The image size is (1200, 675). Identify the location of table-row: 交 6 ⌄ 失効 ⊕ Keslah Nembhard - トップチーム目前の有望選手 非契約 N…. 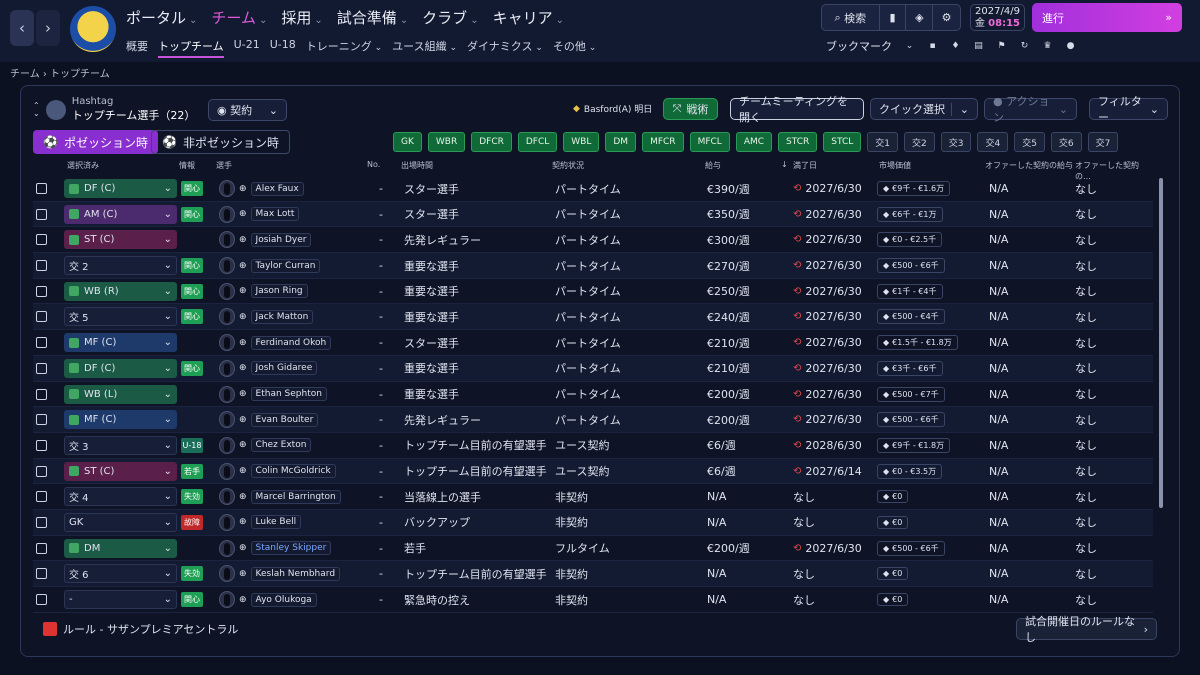
(593, 574).